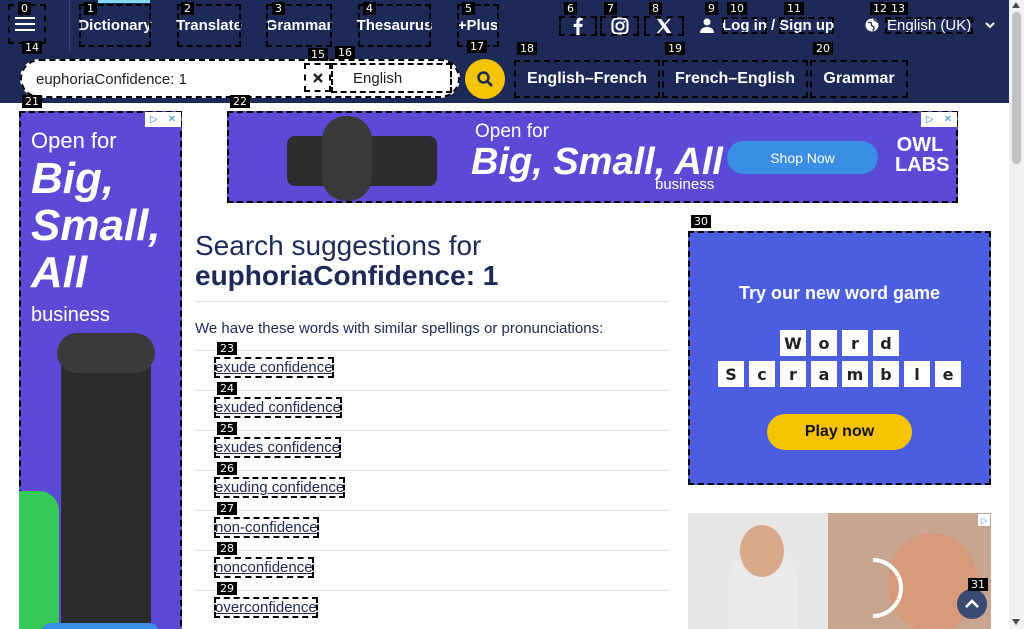 This screenshot has width=1024, height=629. Describe the element at coordinates (744, 25) in the screenshot. I see `login-link: Log in` at that location.